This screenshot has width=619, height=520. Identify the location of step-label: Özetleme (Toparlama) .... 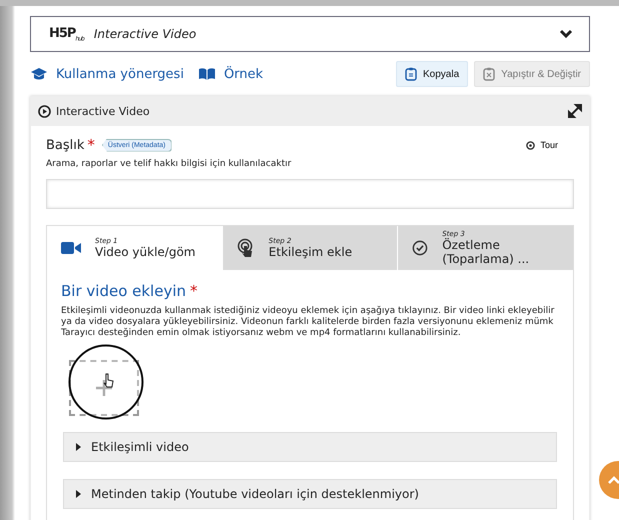
(486, 252).